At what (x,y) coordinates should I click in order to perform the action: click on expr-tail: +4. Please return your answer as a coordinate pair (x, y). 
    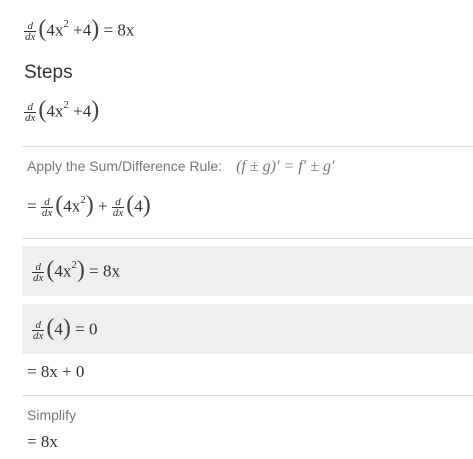
    Looking at the image, I should click on (82, 30).